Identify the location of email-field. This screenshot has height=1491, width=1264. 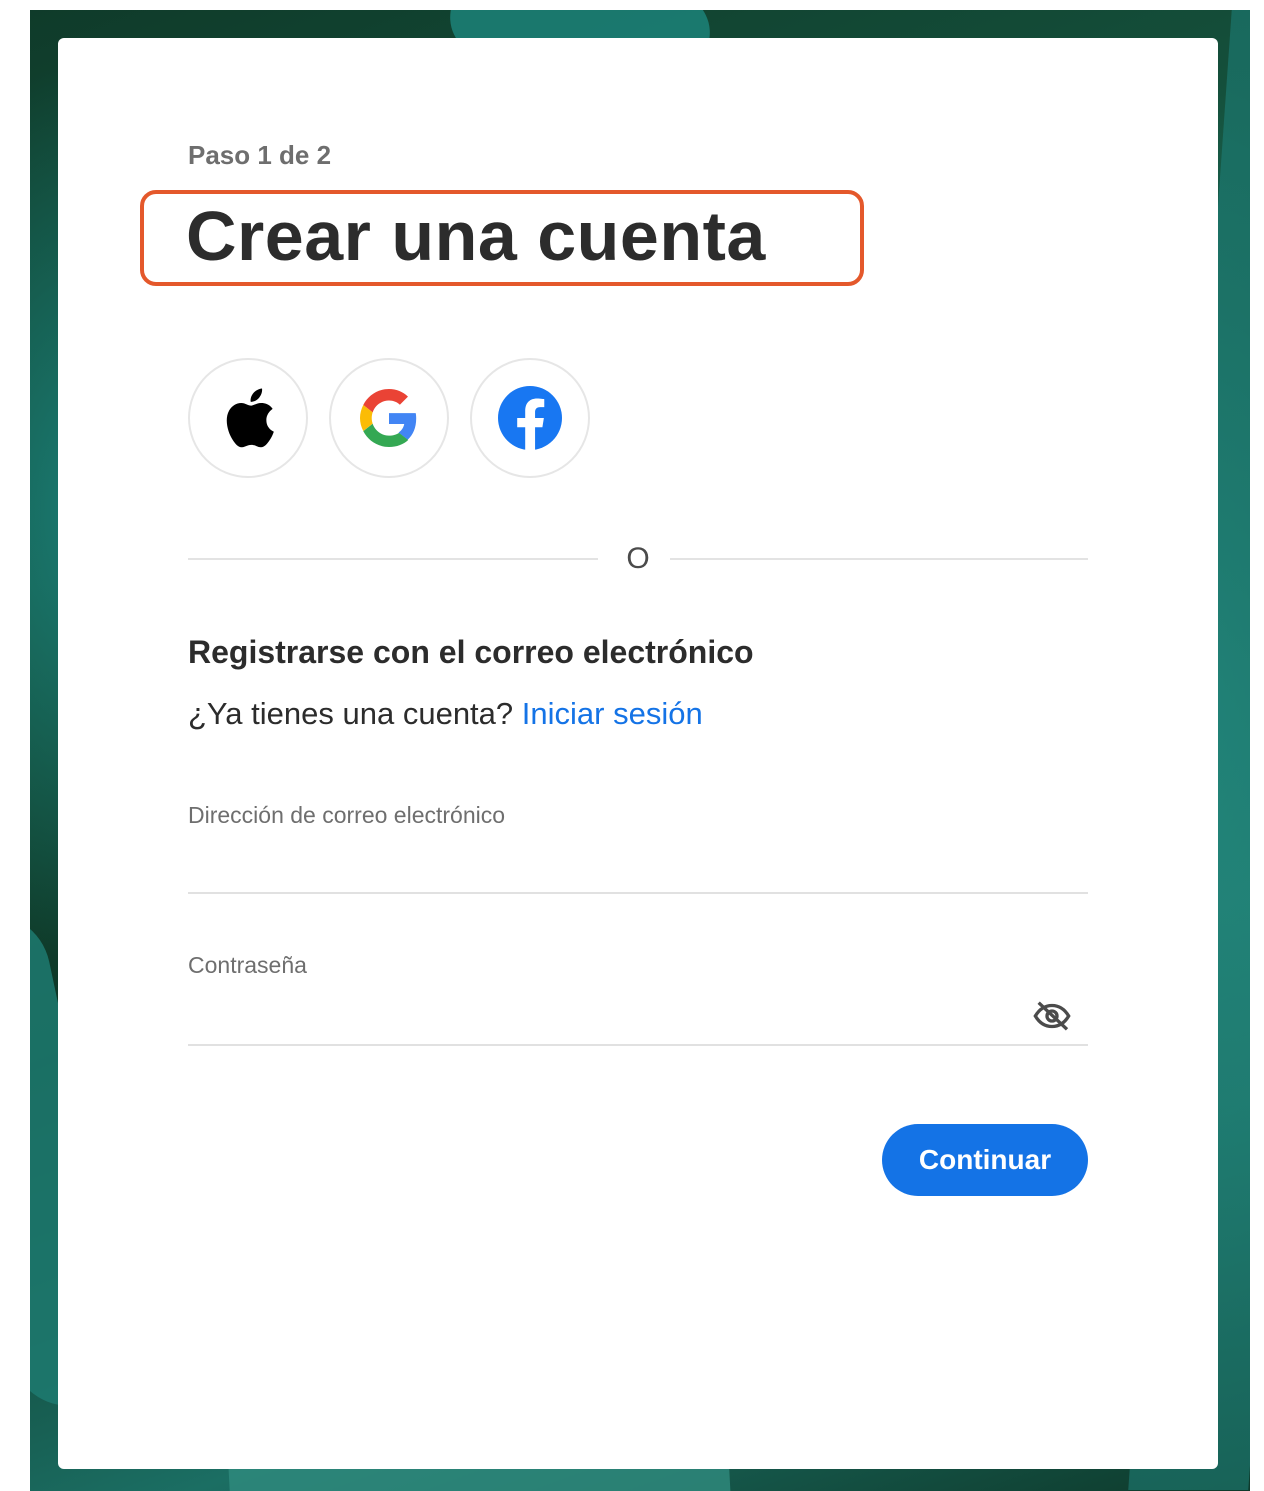
(638, 869).